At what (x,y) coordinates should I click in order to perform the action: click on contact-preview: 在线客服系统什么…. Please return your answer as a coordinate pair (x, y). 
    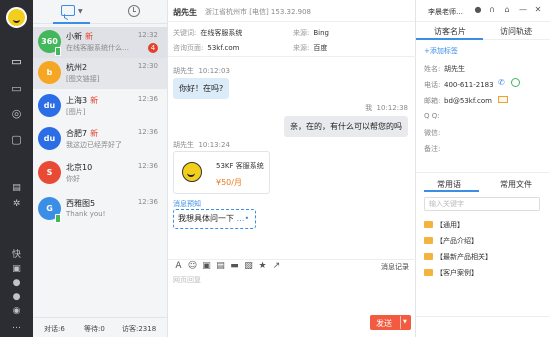
    Looking at the image, I should click on (97, 48).